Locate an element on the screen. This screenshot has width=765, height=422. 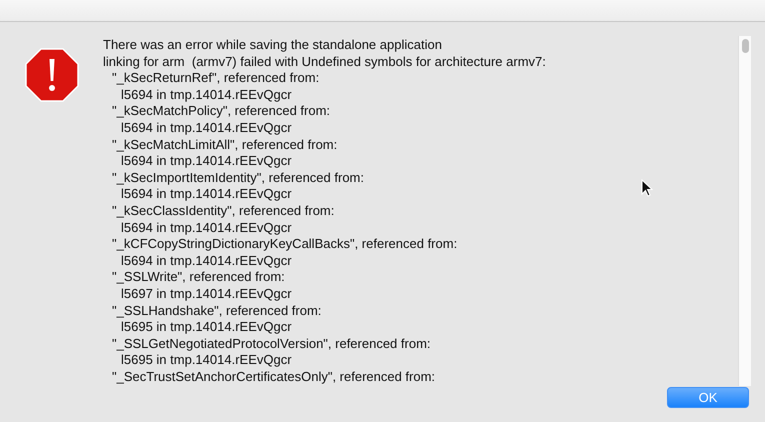
reference-line: l5697 in tmp.14014.rEEvQgcr is located at coordinates (206, 294).